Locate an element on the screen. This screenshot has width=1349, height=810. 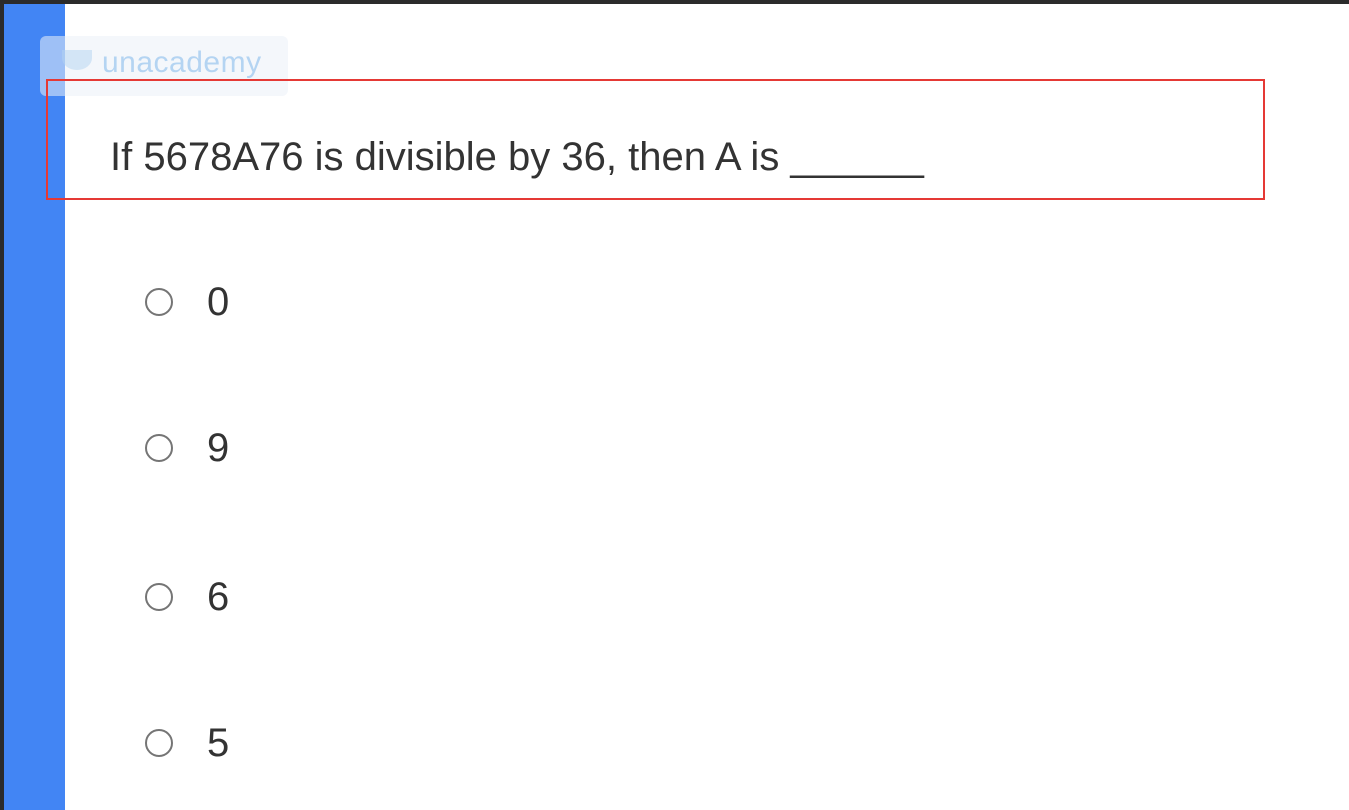
watermark-text: unacademy is located at coordinates (182, 62).